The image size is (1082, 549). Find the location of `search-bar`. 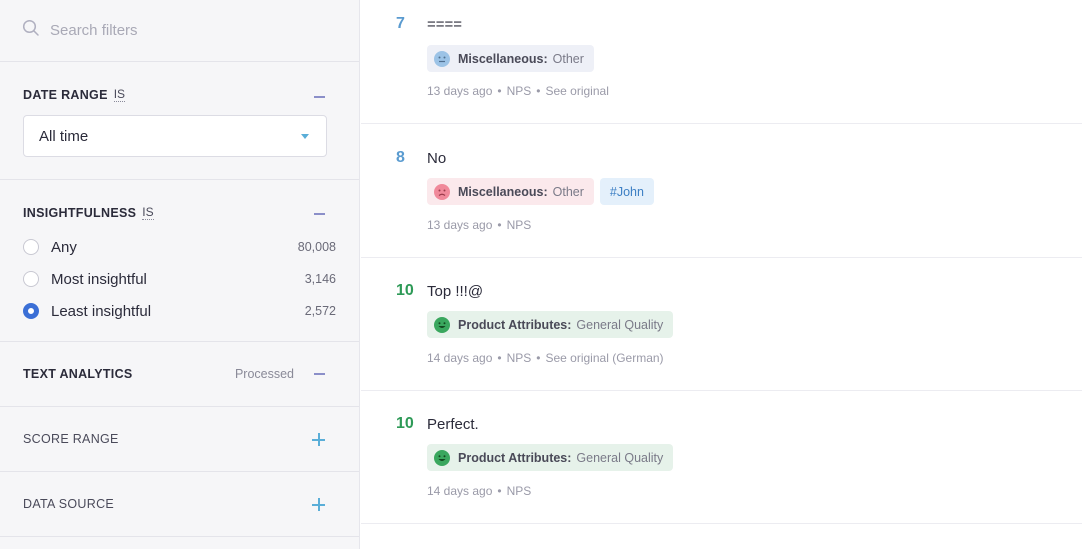

search-bar is located at coordinates (179, 31).